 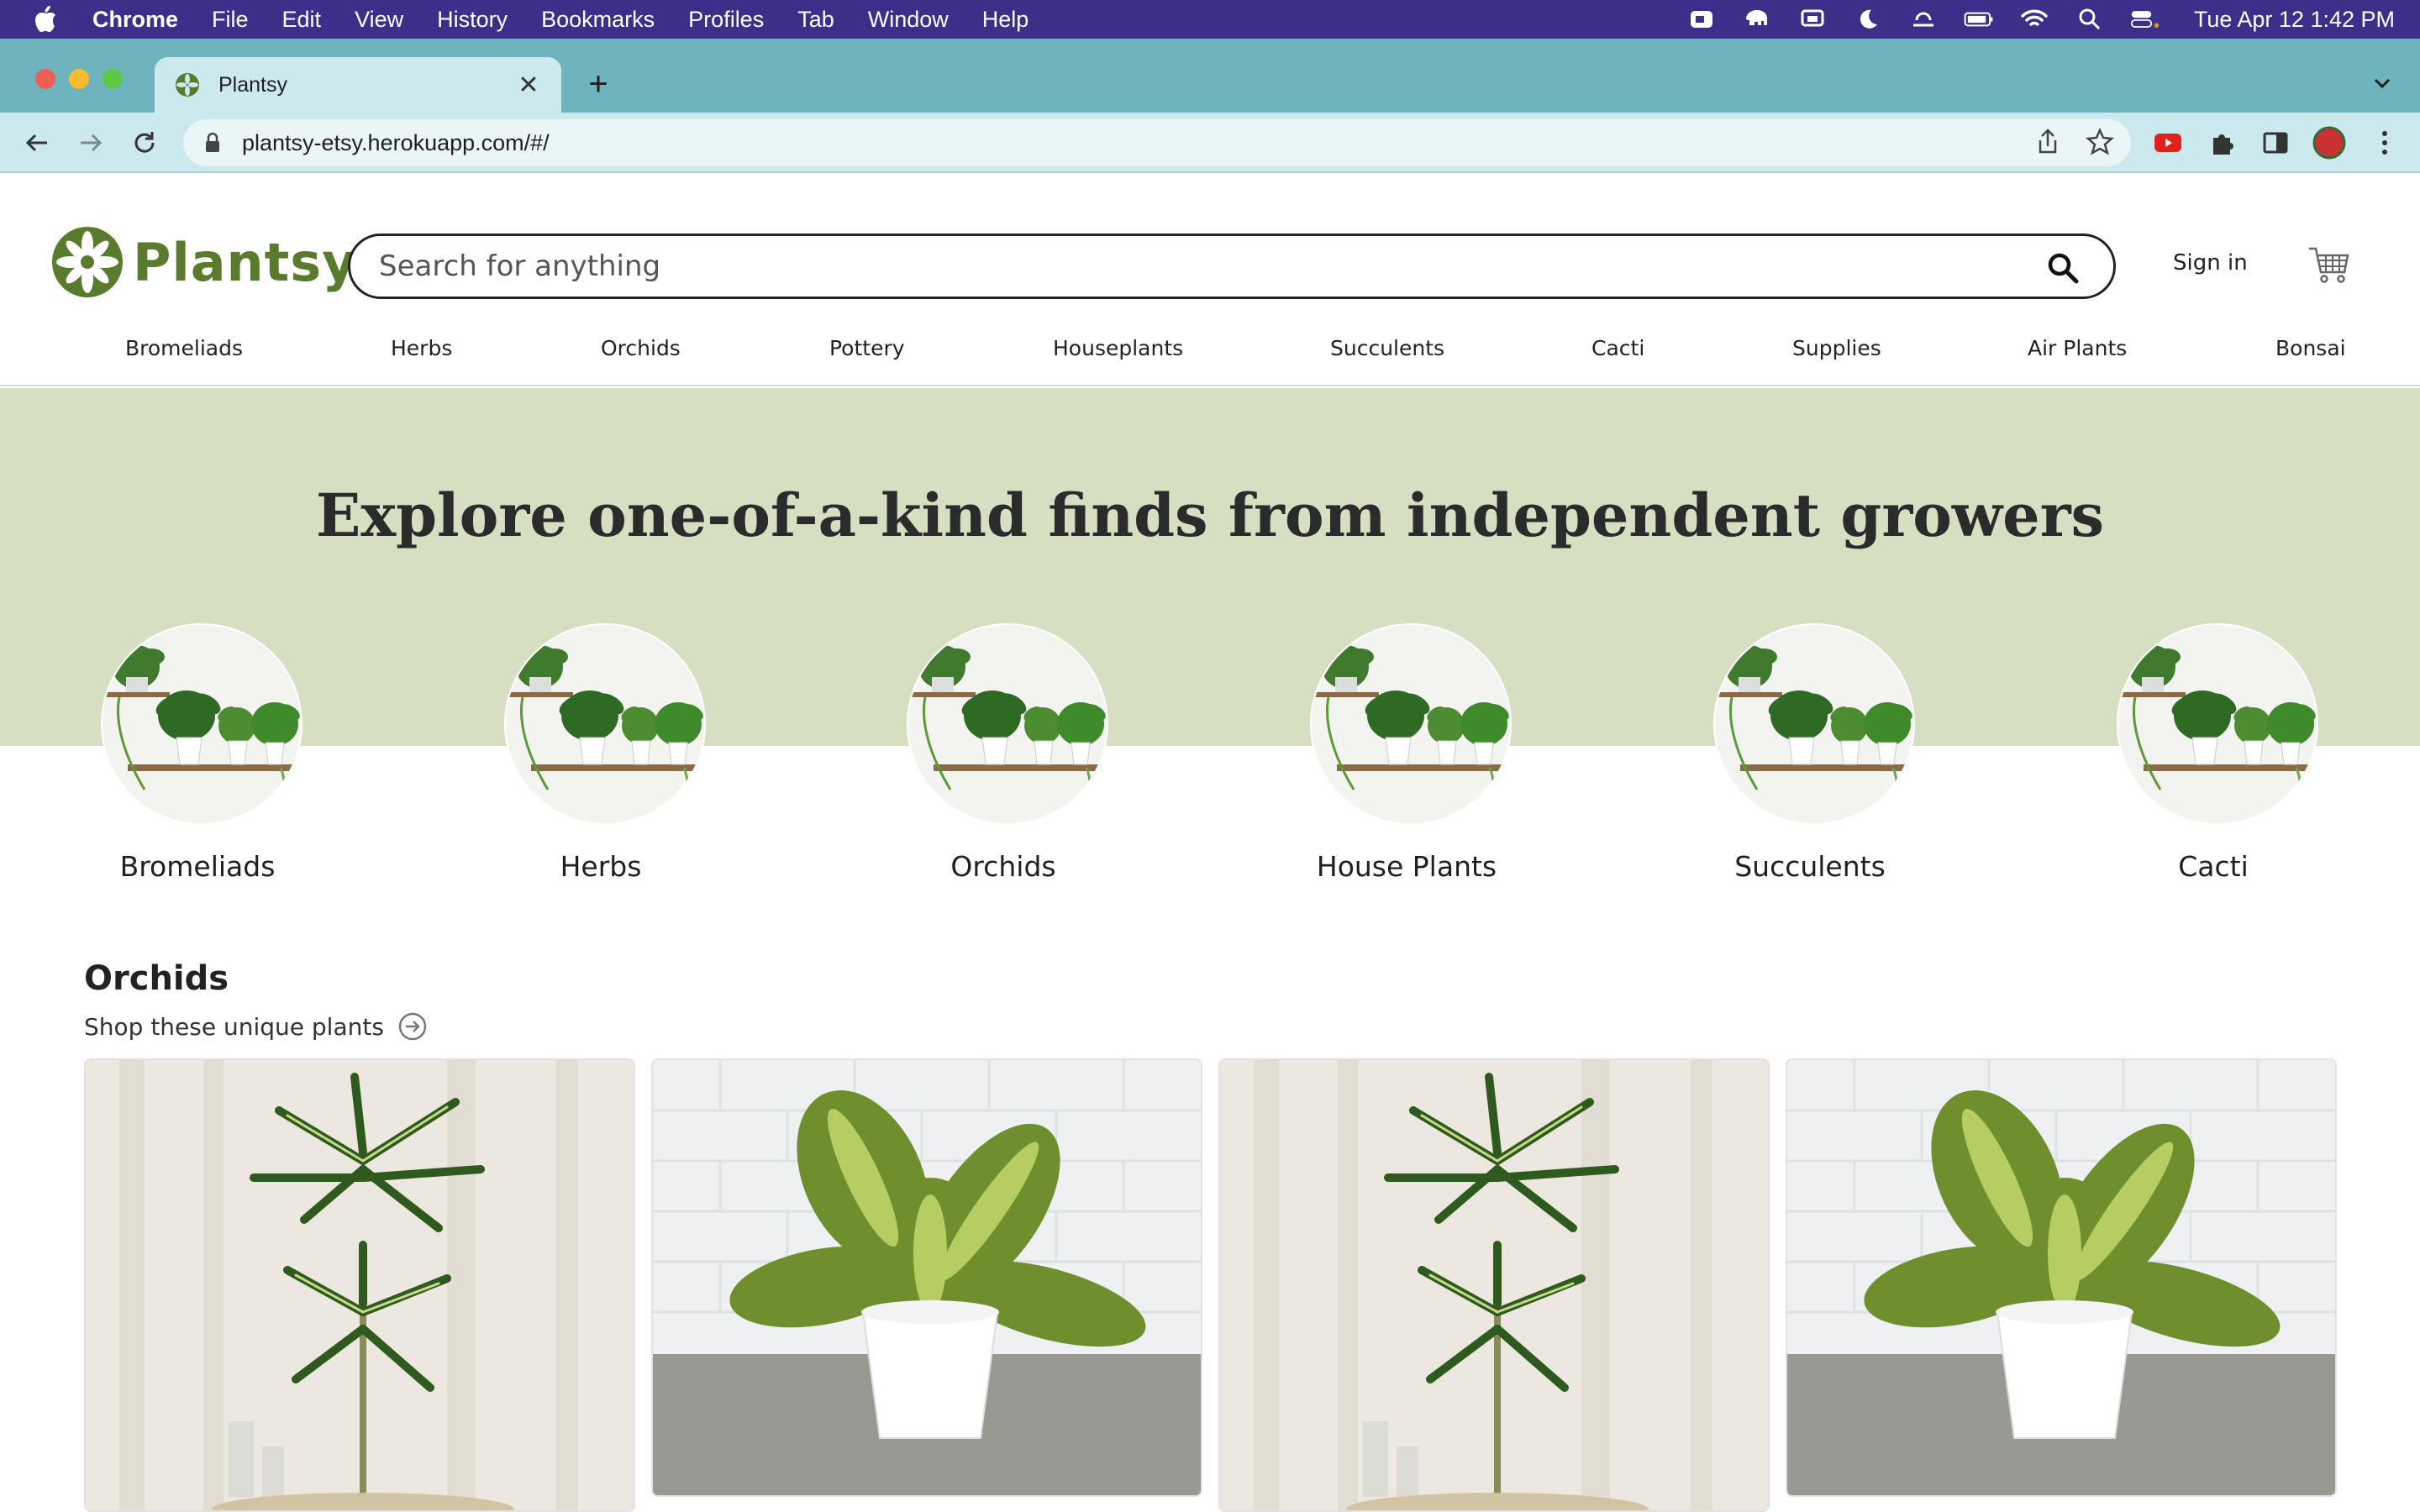 I want to click on share-icon, so click(x=2047, y=144).